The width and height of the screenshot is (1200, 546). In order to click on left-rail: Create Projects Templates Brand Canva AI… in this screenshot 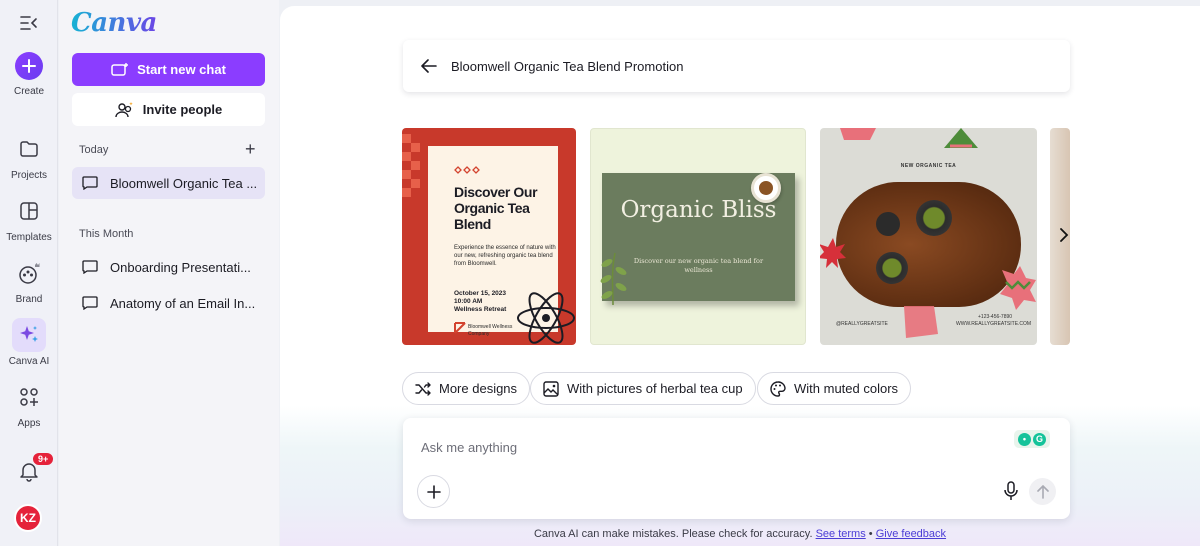, I will do `click(29, 273)`.